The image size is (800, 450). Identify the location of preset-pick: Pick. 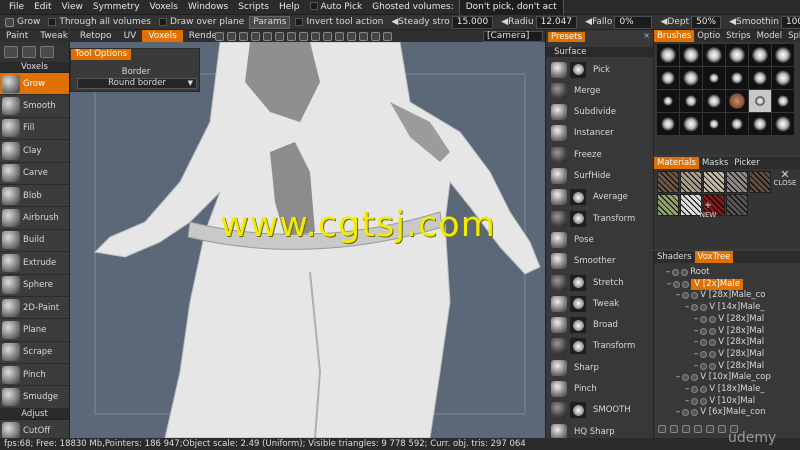
(600, 69).